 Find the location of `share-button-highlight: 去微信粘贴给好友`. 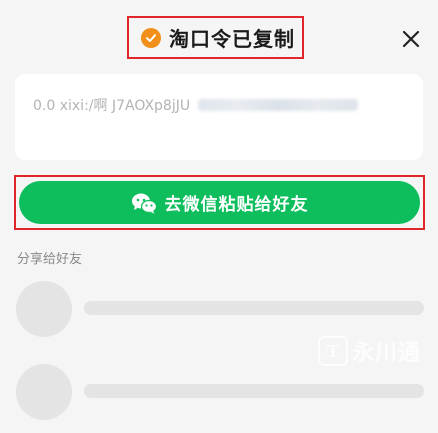

share-button-highlight: 去微信粘贴给好友 is located at coordinates (219, 202).